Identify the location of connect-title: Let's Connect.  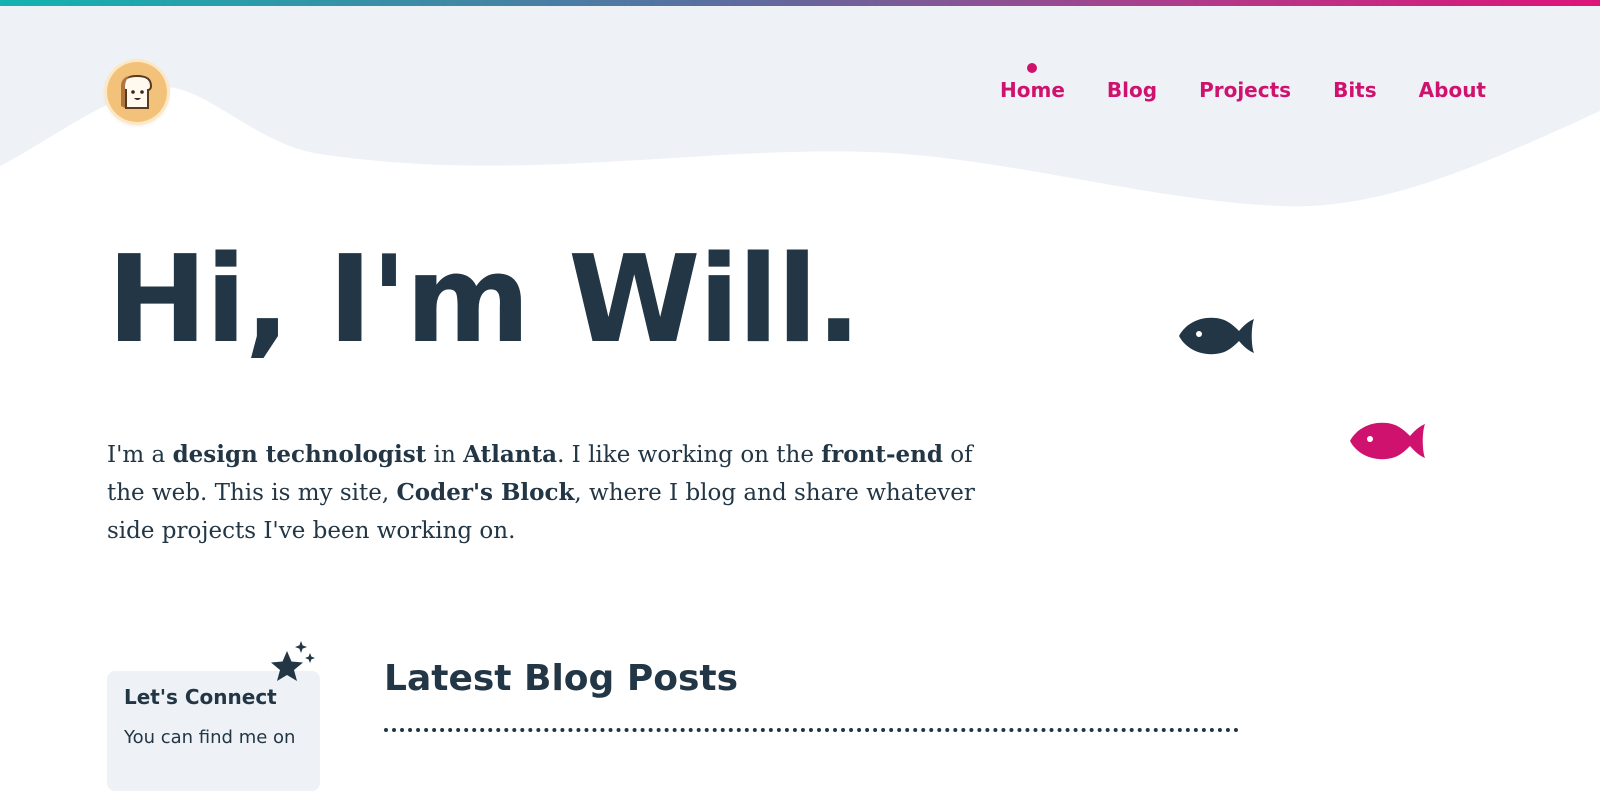
(200, 697).